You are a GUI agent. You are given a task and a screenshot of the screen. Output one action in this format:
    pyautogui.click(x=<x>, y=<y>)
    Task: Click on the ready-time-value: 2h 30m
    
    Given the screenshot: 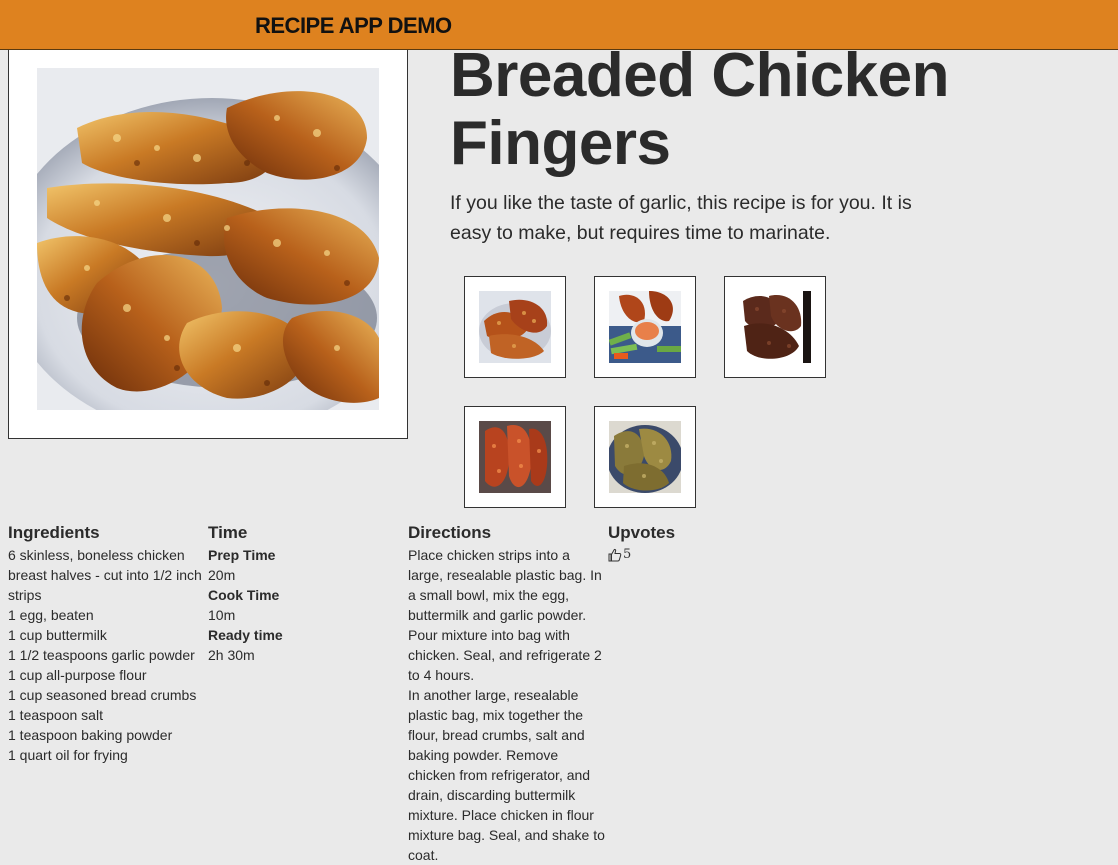 What is the action you would take?
    pyautogui.click(x=231, y=655)
    